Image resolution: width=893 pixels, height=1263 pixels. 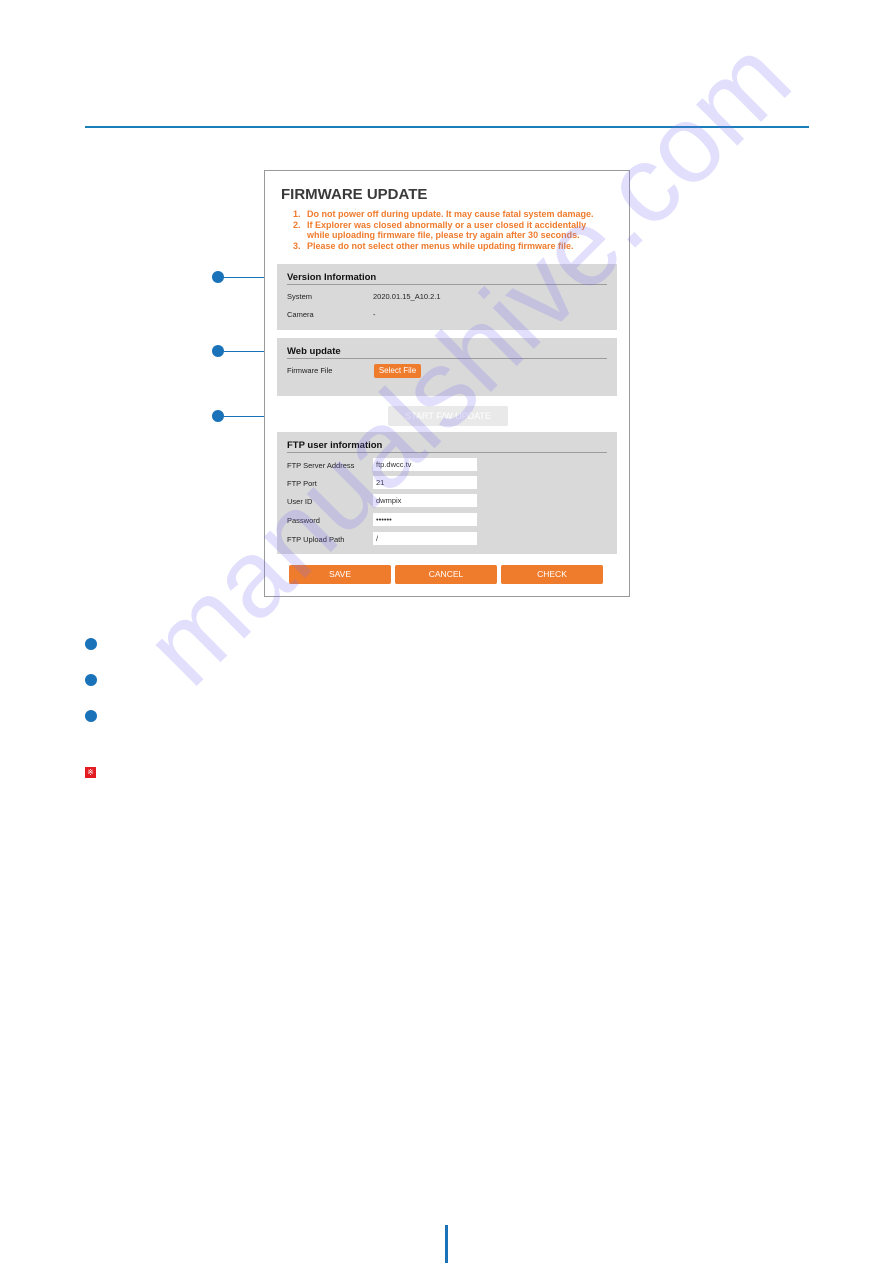 What do you see at coordinates (314, 351) in the screenshot?
I see `section-title: Web update` at bounding box center [314, 351].